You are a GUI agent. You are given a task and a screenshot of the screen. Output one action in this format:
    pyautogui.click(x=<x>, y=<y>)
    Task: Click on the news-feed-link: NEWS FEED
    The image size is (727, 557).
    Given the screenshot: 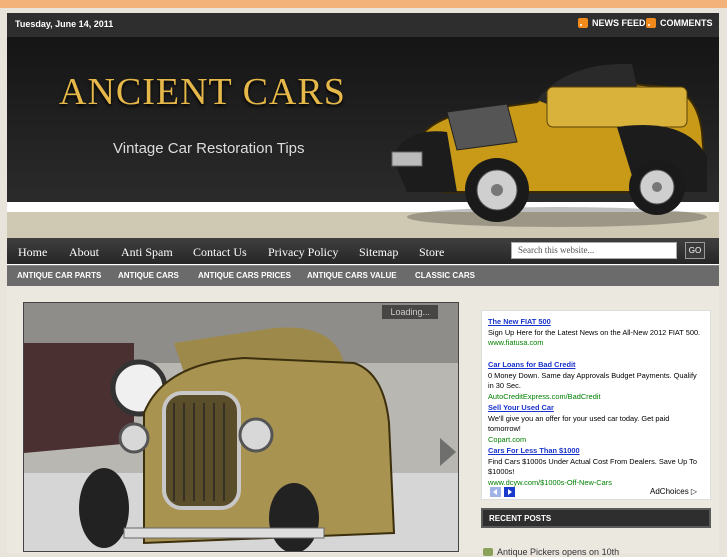 What is the action you would take?
    pyautogui.click(x=612, y=23)
    